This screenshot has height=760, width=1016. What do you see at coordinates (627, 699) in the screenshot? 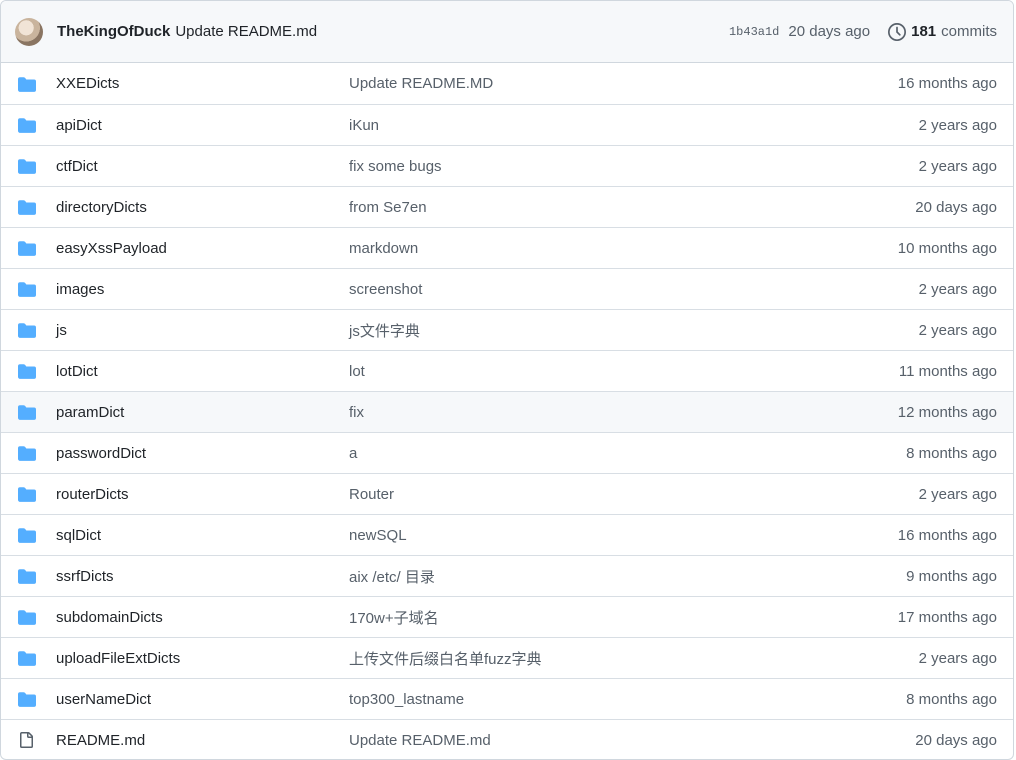
I see `commit-message-link: top300_lastname` at bounding box center [627, 699].